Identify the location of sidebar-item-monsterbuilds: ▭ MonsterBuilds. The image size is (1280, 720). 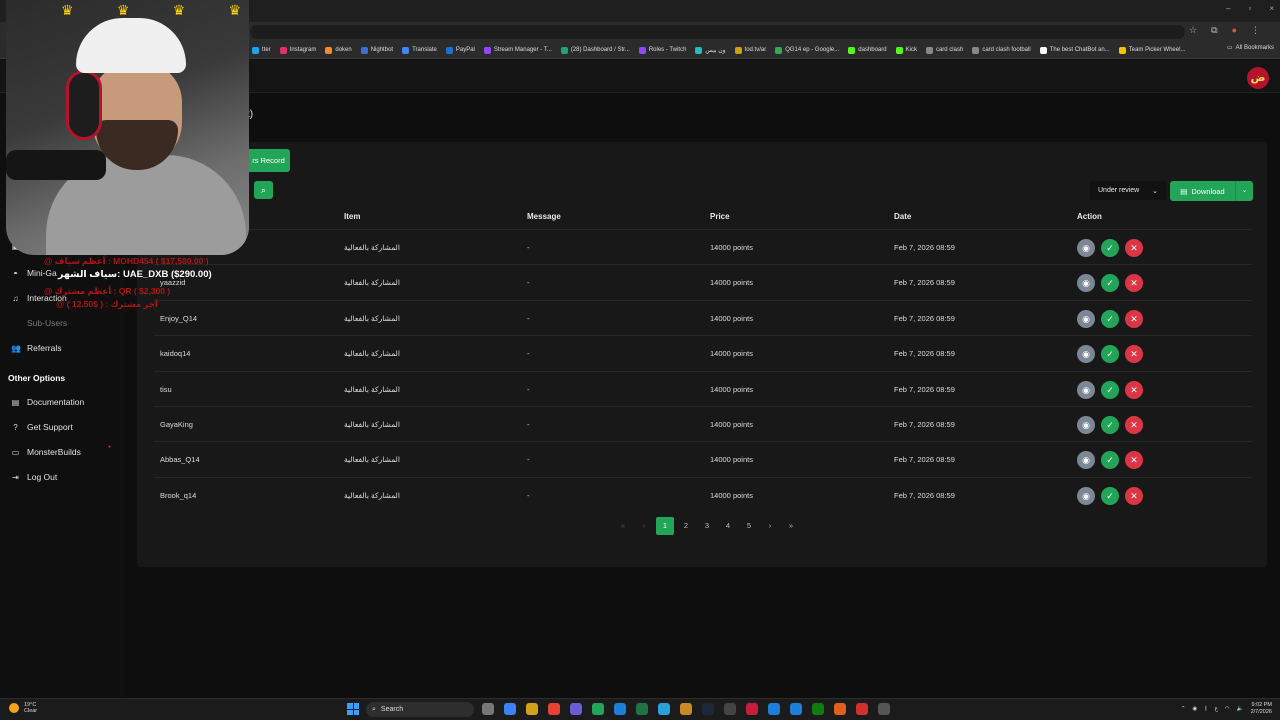
(46, 452).